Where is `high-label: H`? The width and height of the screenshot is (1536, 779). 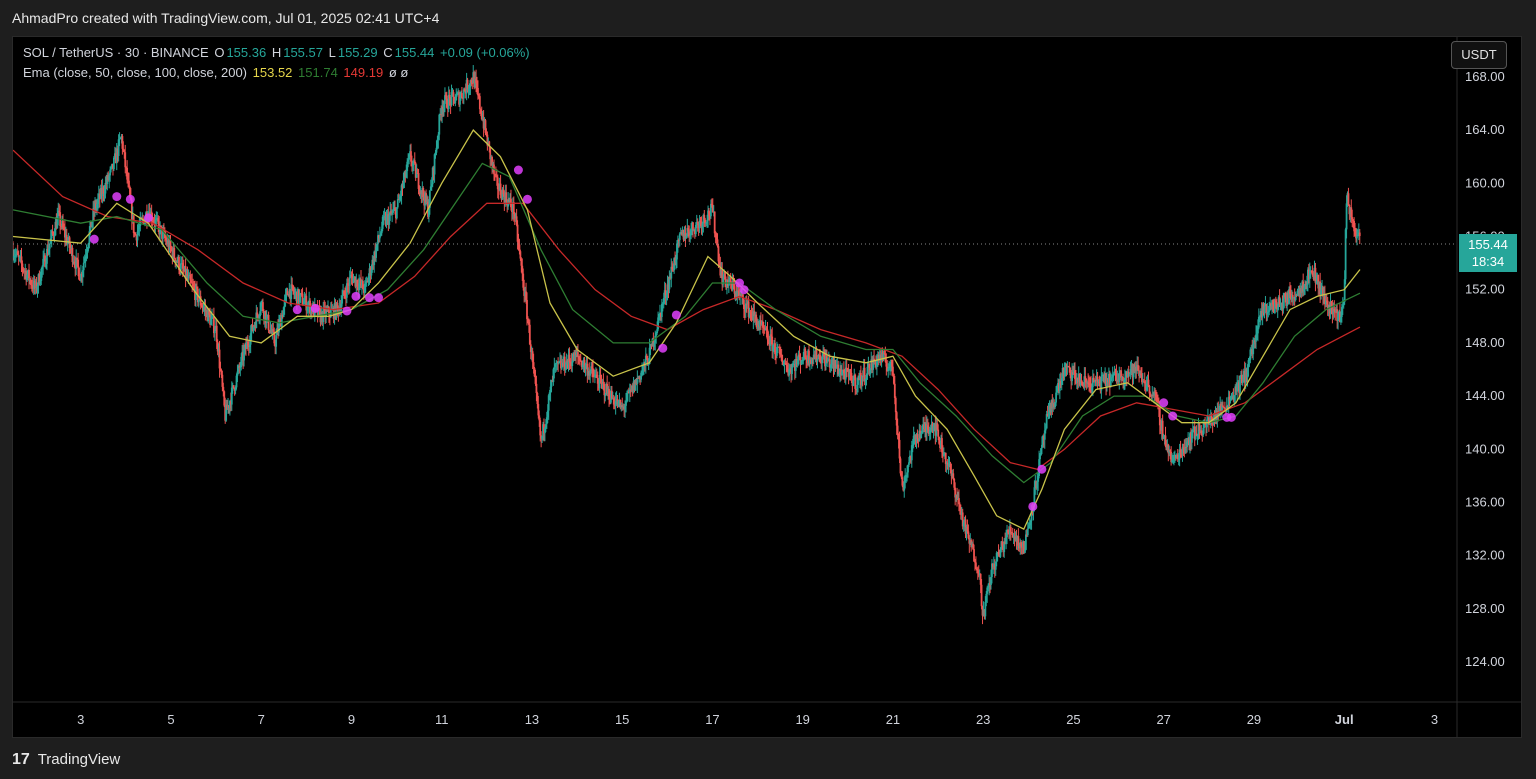
high-label: H is located at coordinates (276, 52).